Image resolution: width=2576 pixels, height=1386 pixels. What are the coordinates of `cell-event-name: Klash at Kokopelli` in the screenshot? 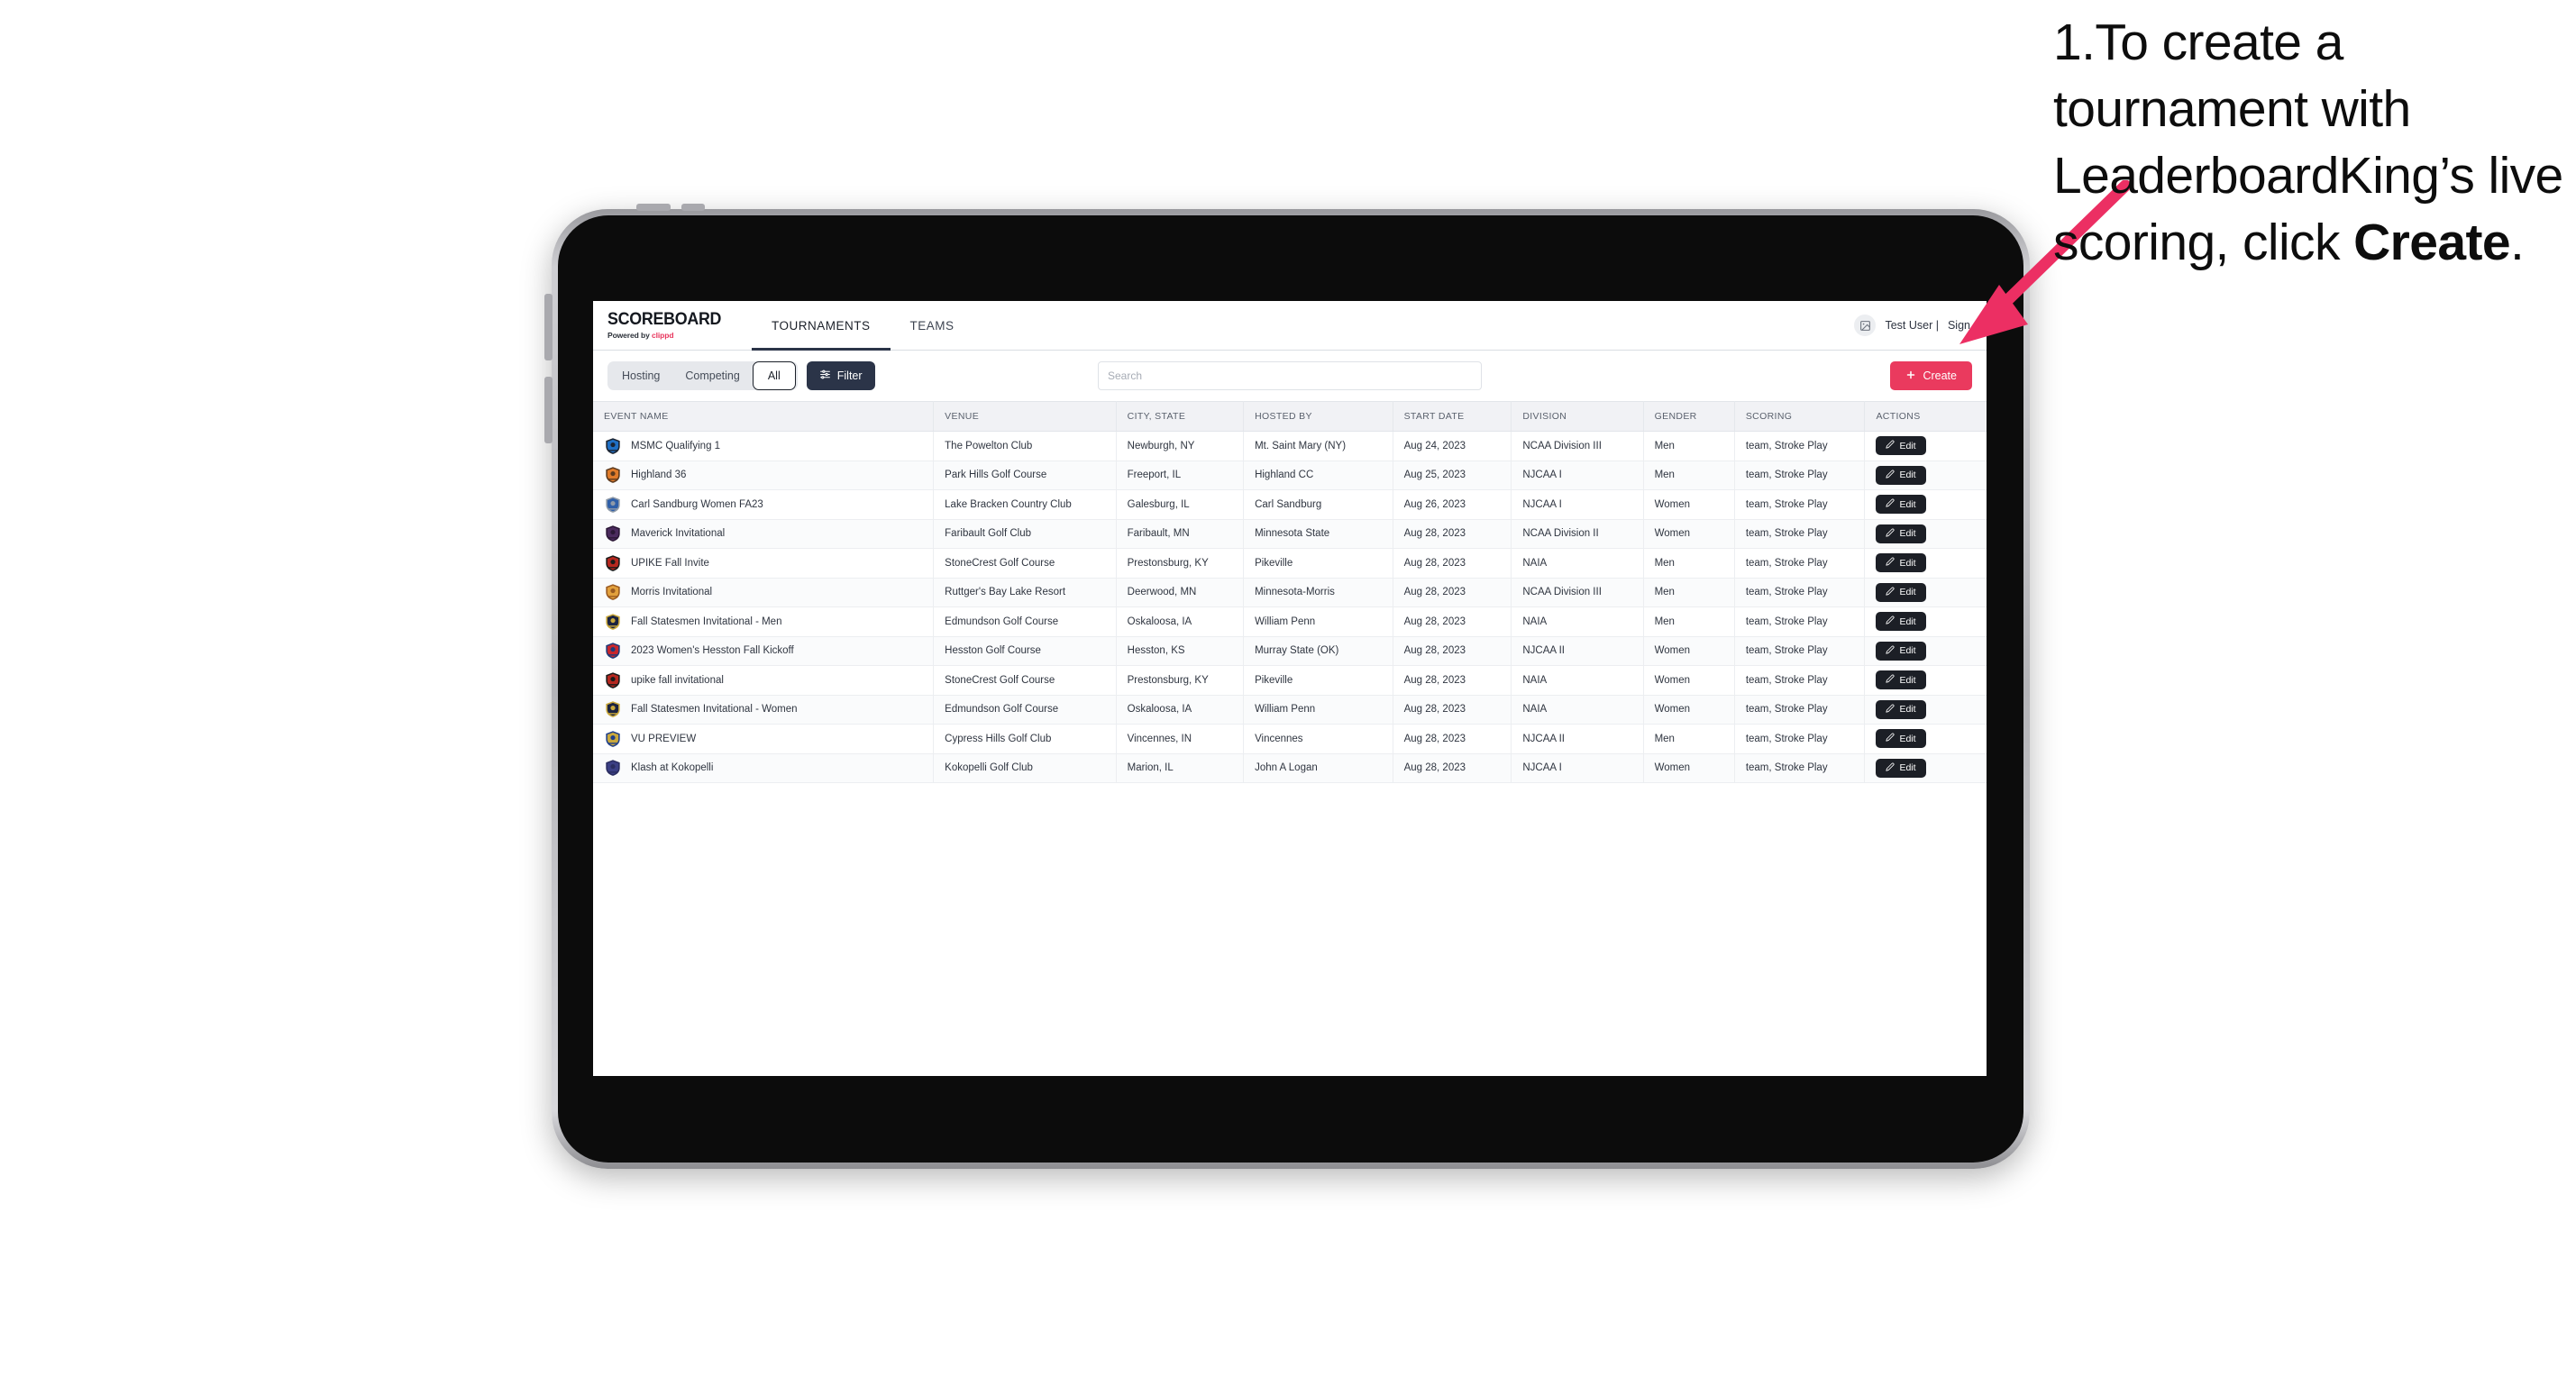 It's located at (764, 768).